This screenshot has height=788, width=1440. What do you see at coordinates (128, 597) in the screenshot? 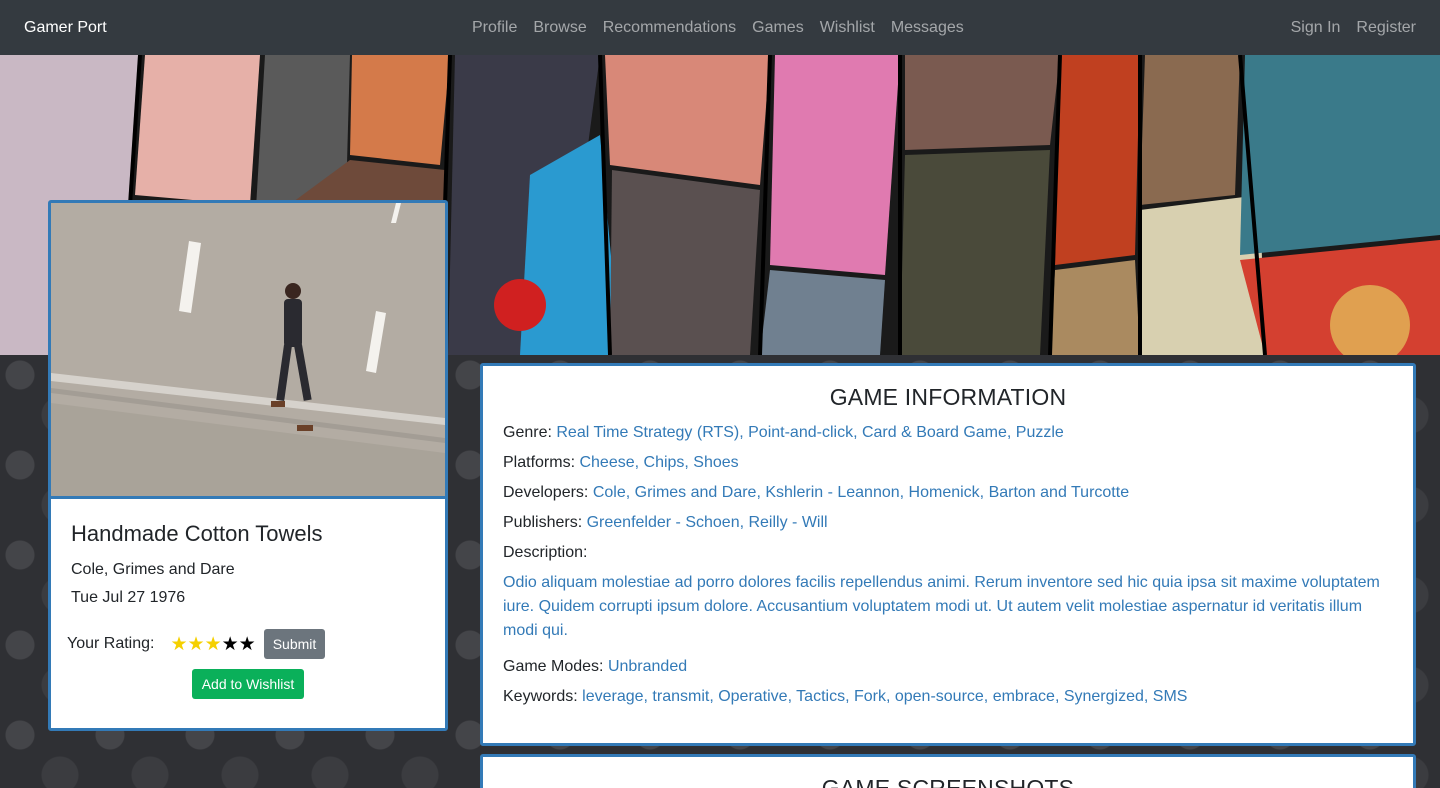
I see `game-release-date: Tue Jul 27 1976` at bounding box center [128, 597].